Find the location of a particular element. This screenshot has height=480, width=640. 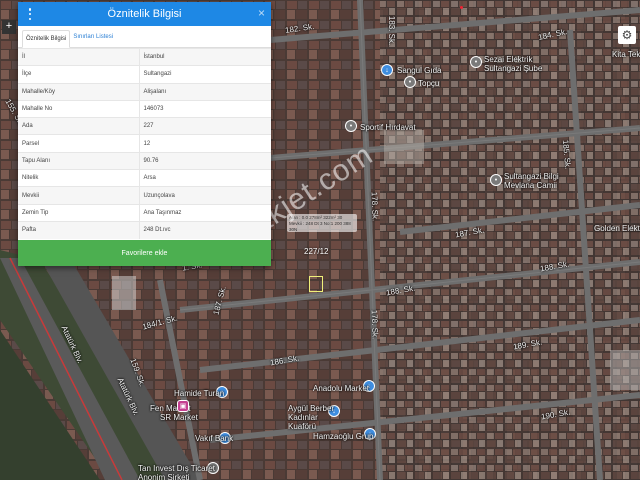

attribute-key: Ada is located at coordinates (78, 126).